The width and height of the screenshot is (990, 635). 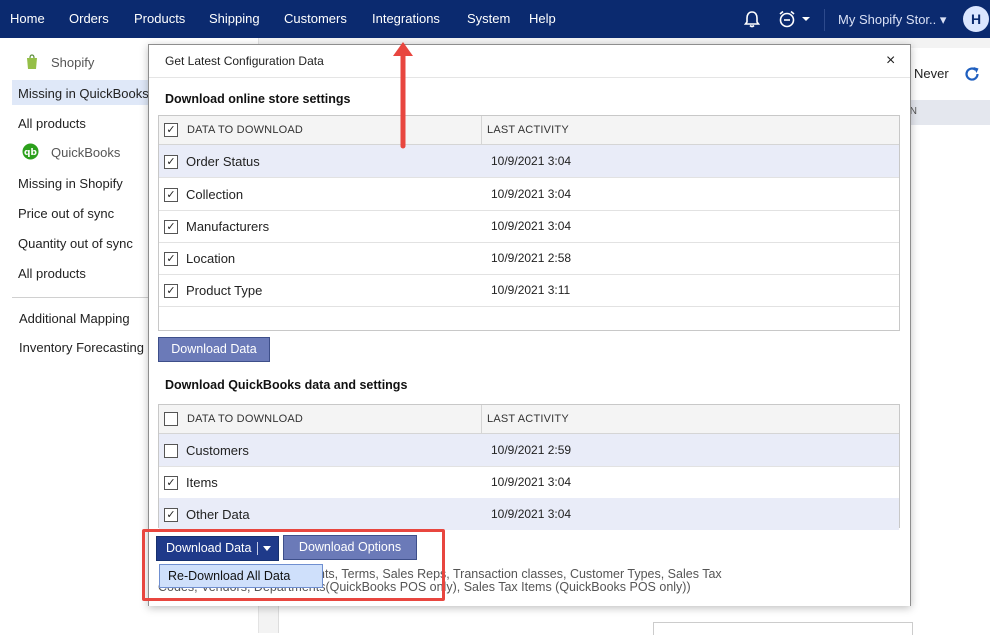 I want to click on table-row: ✓ Other Data 10/9/2021 3:04, so click(x=529, y=514).